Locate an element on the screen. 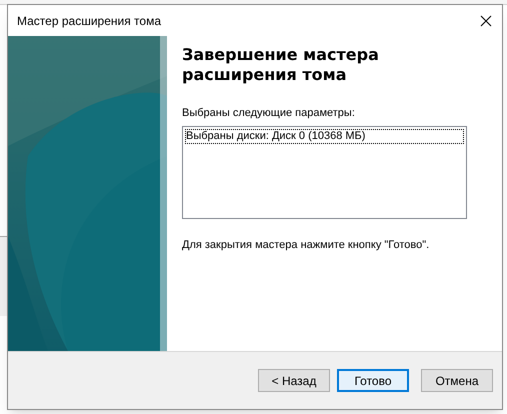 This screenshot has height=414, width=507. finish-note: Для закрытия мастера нажмите кнопку "Готово". is located at coordinates (306, 245).